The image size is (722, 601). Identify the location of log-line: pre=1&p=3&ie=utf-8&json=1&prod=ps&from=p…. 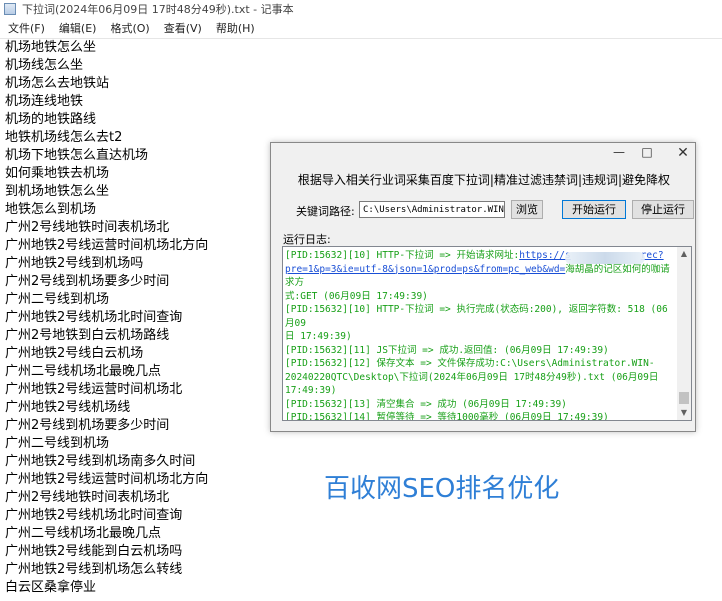
(477, 276).